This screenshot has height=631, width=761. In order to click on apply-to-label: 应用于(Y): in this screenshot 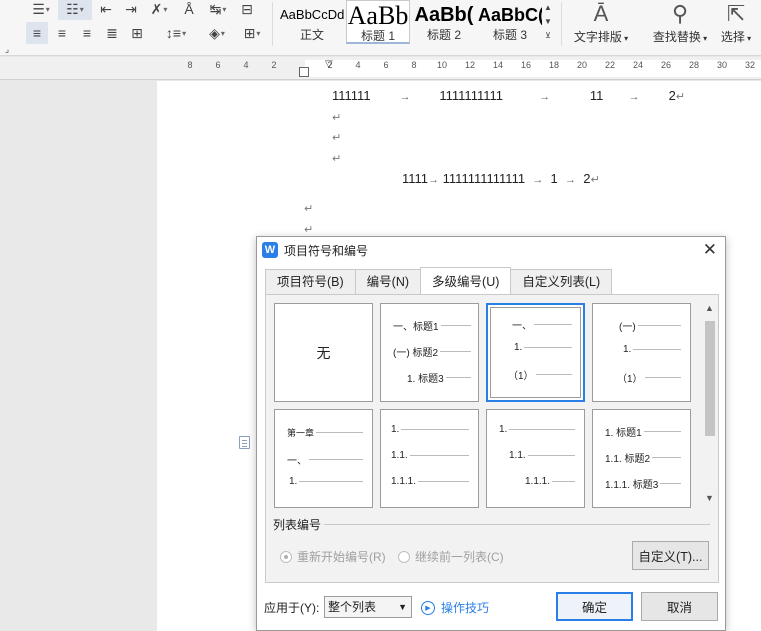, I will do `click(292, 608)`.